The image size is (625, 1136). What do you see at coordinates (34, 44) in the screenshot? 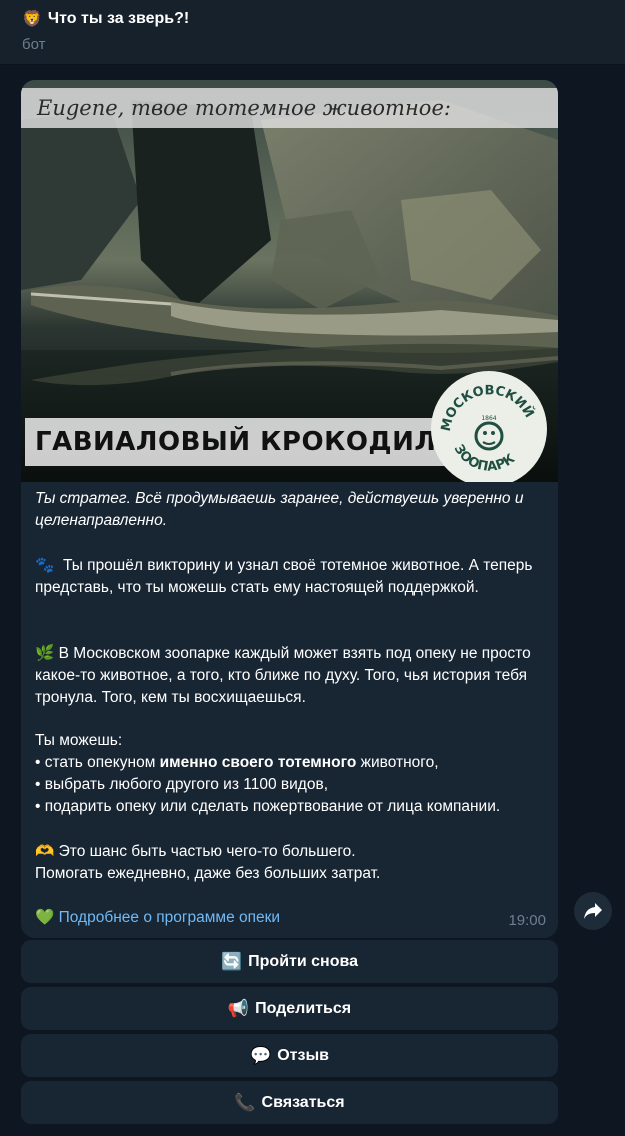
I see `chat-subtitle: бот` at bounding box center [34, 44].